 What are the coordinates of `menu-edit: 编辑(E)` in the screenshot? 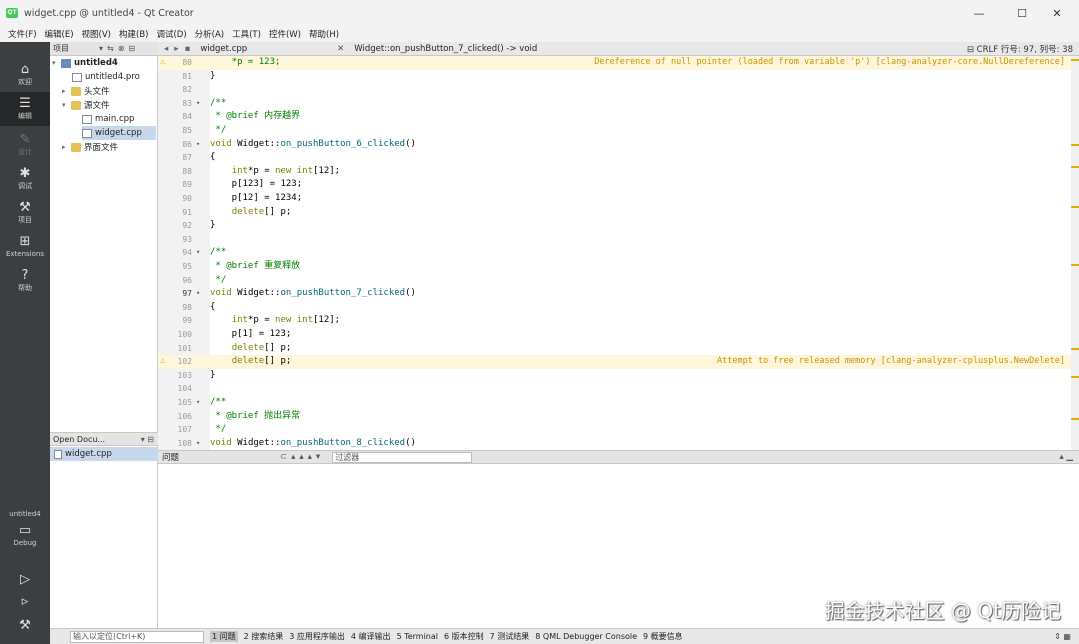 It's located at (59, 34).